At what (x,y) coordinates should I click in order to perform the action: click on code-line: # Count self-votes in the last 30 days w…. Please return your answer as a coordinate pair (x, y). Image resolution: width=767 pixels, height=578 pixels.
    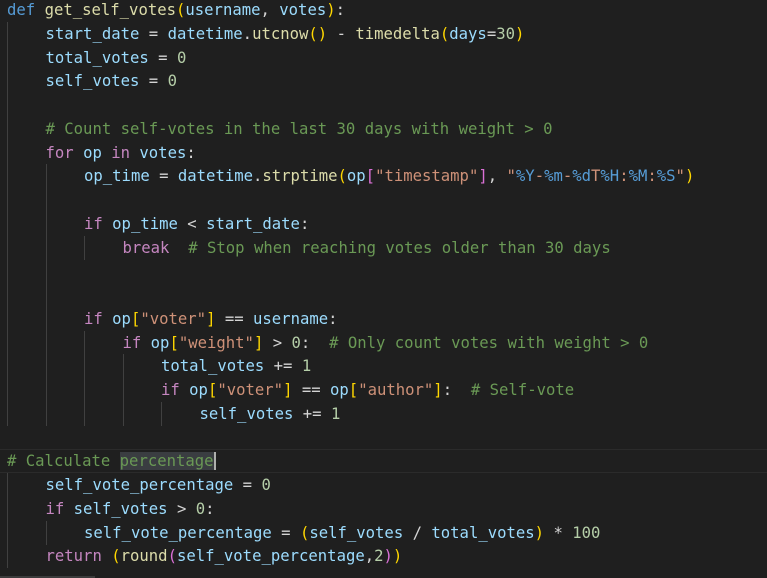
    Looking at the image, I should click on (299, 129).